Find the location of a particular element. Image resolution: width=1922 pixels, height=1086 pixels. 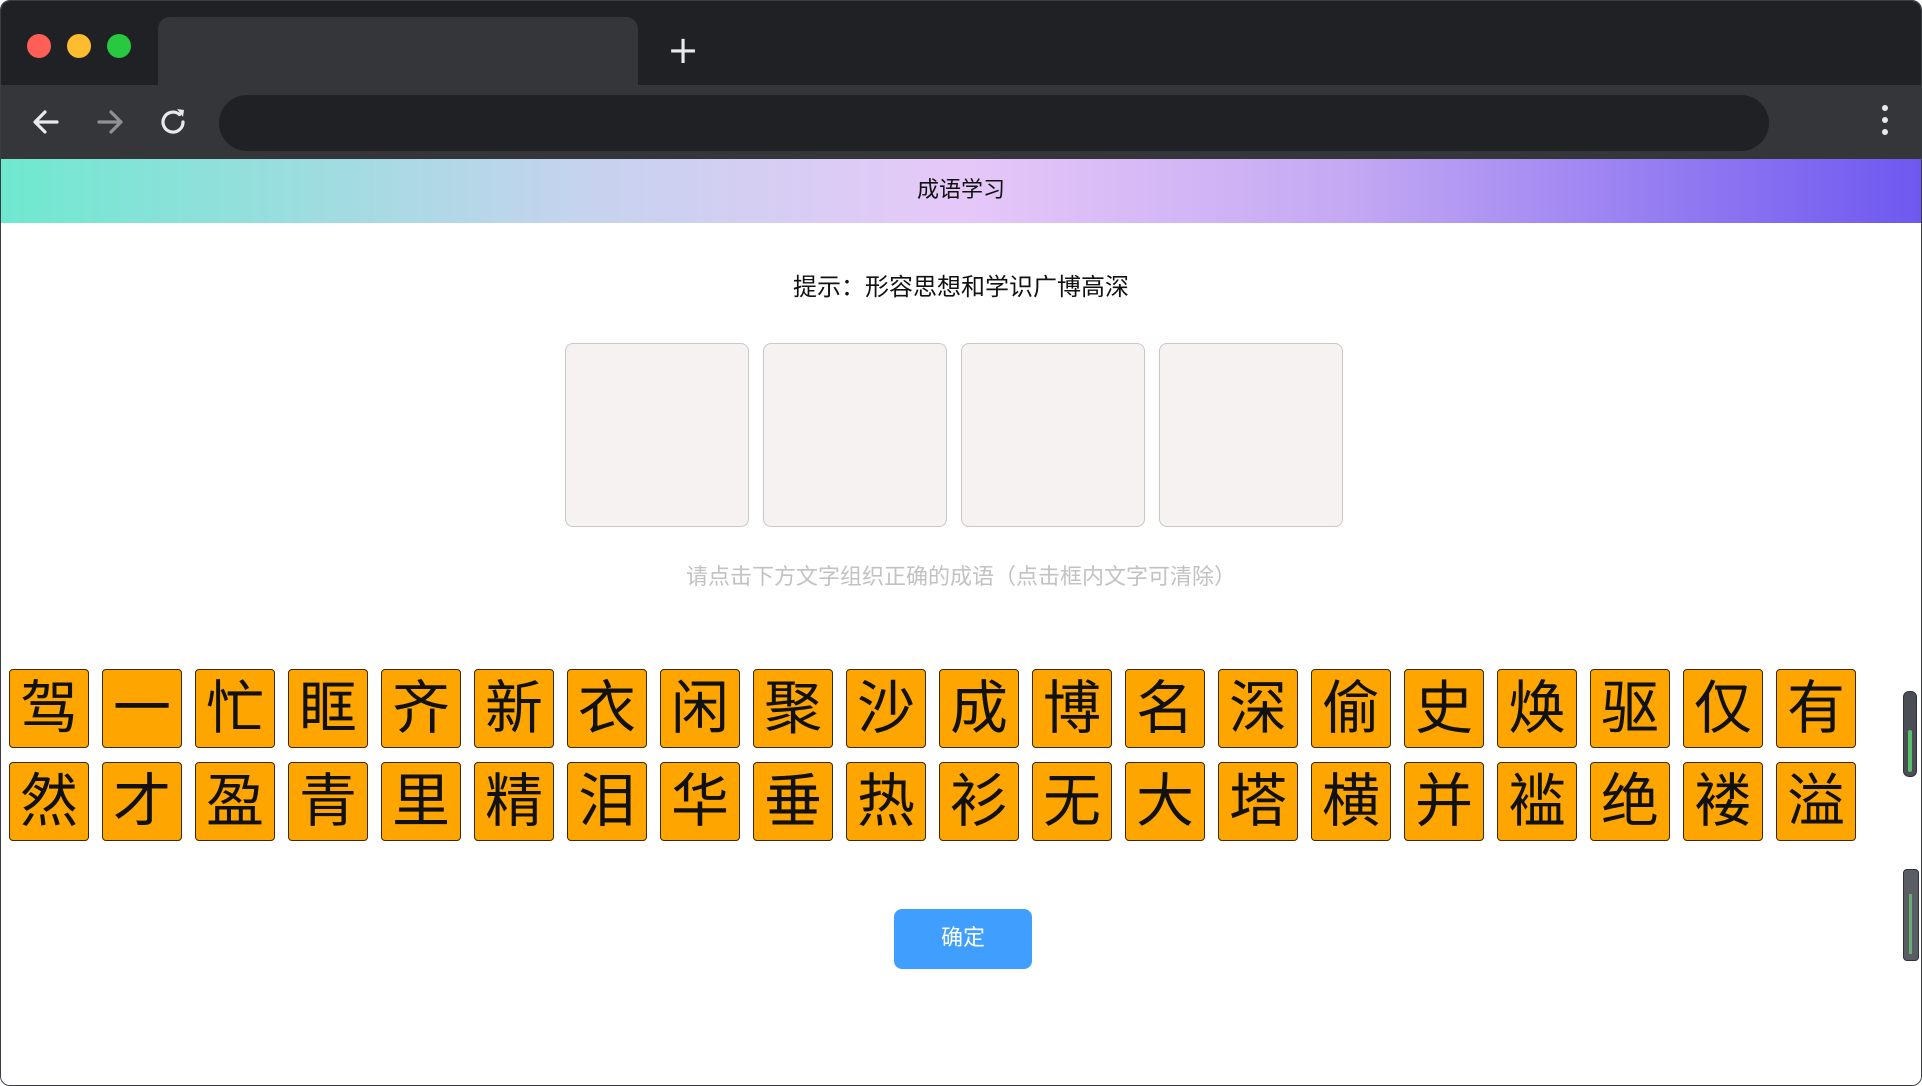

character-tile: 一 is located at coordinates (142, 708).